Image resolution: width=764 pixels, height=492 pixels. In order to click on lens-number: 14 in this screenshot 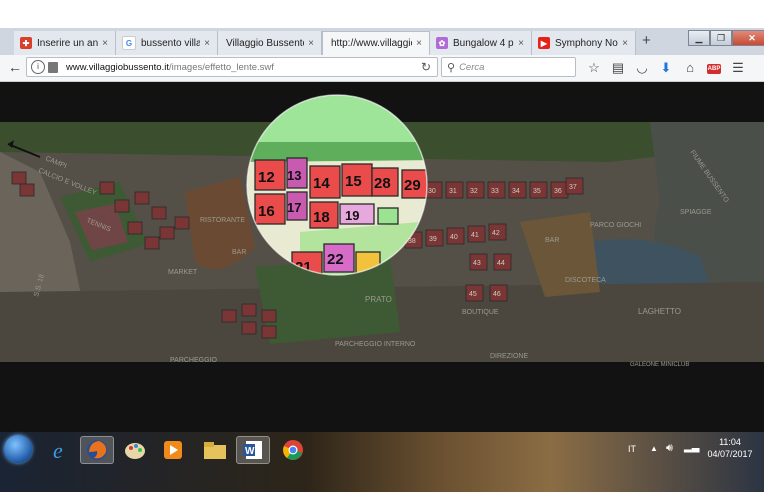, I will do `click(321, 183)`.